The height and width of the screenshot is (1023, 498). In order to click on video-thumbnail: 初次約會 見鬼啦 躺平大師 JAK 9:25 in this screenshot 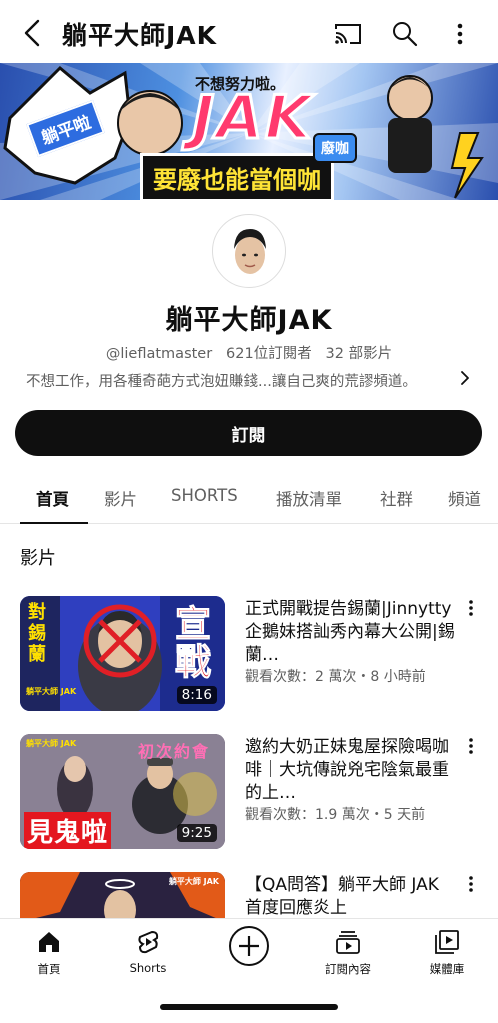, I will do `click(122, 791)`.